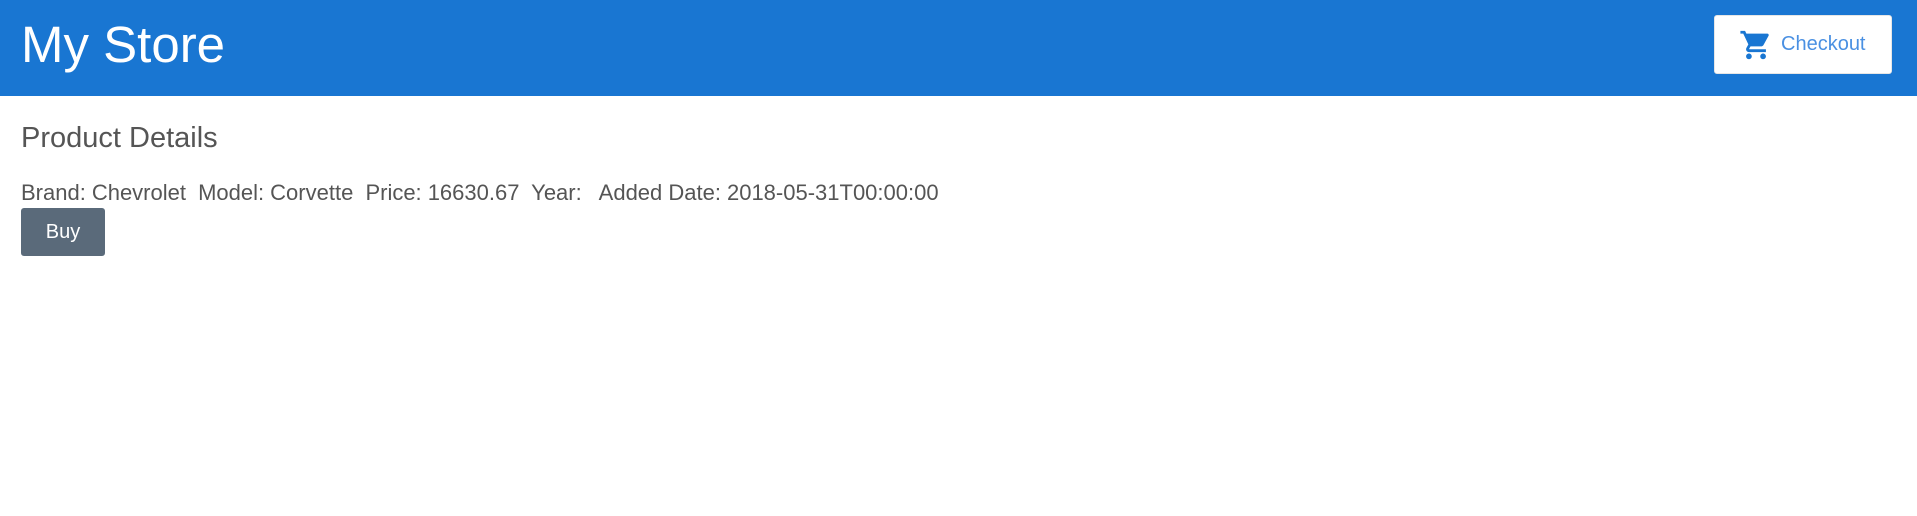 Image resolution: width=1917 pixels, height=516 pixels. Describe the element at coordinates (123, 45) in the screenshot. I see `store-title: My Store` at that location.